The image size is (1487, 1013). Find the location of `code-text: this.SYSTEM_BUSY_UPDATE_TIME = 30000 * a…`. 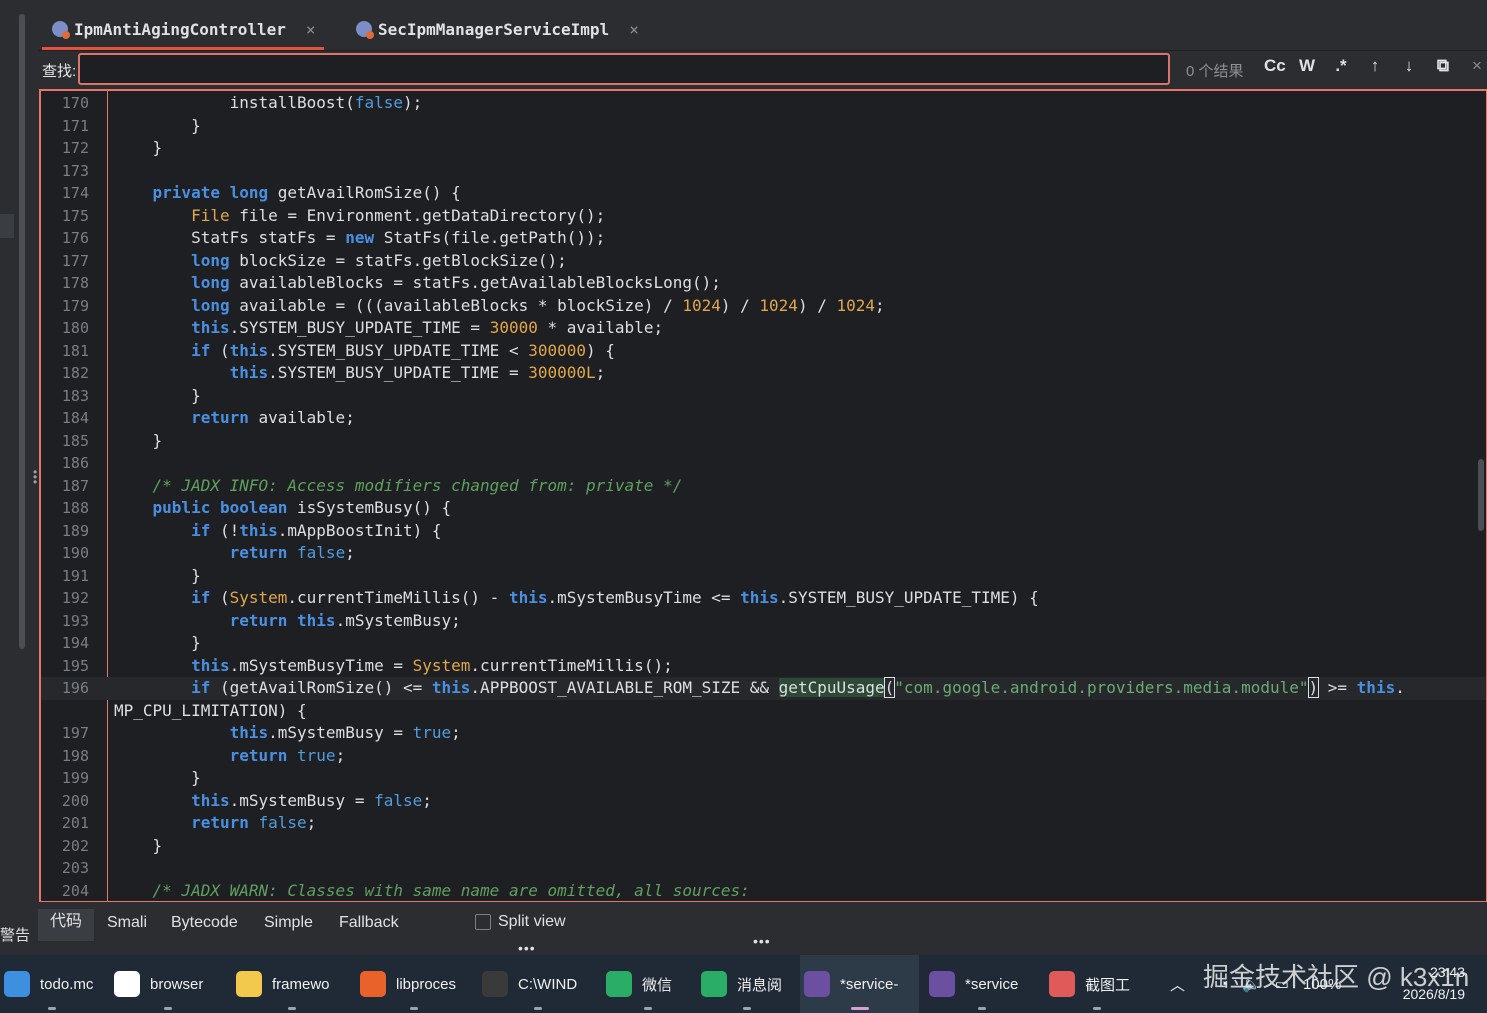

code-text: this.SYSTEM_BUSY_UPDATE_TIME = 30000 * a… is located at coordinates (388, 328).